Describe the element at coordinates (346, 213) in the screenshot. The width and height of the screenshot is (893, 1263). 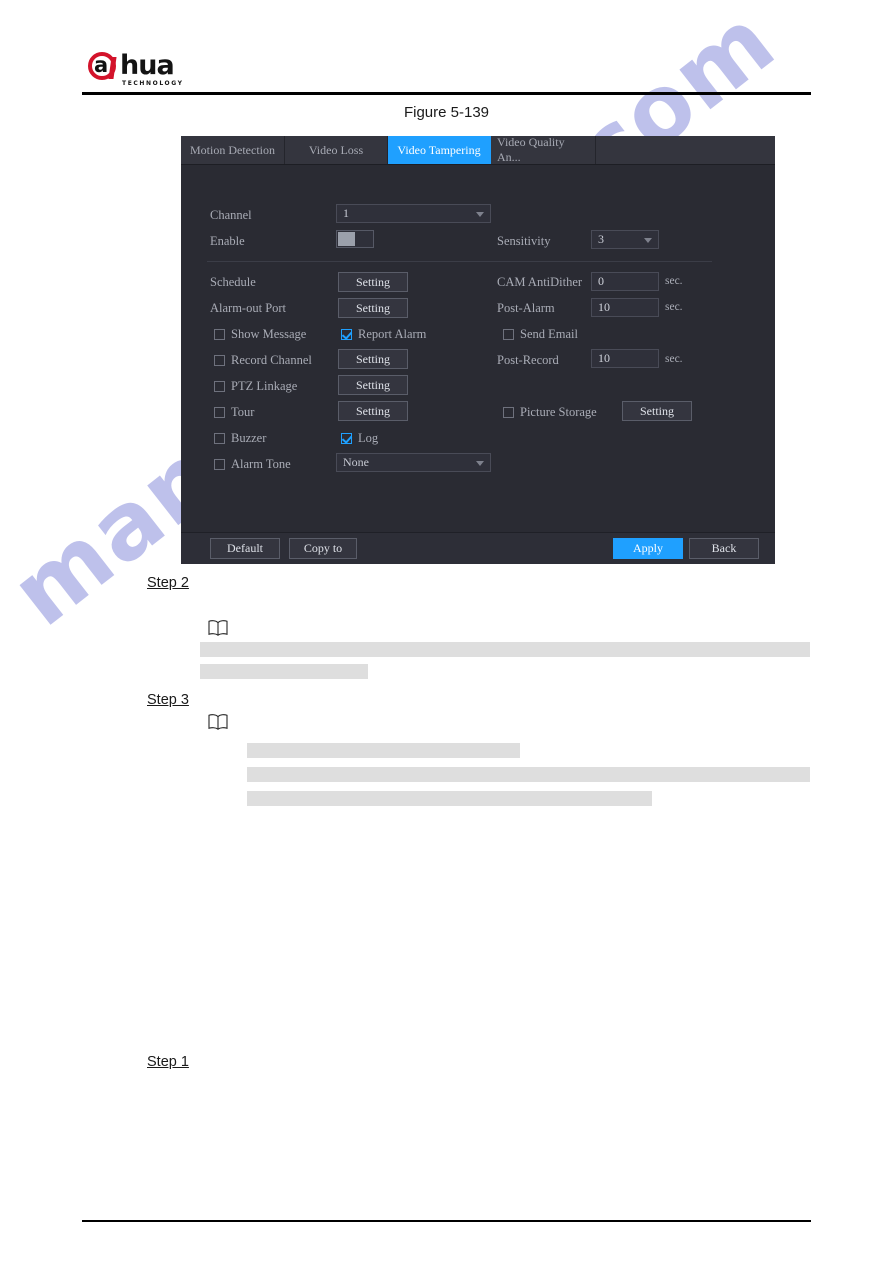
I see `channel-select-value: 1` at that location.